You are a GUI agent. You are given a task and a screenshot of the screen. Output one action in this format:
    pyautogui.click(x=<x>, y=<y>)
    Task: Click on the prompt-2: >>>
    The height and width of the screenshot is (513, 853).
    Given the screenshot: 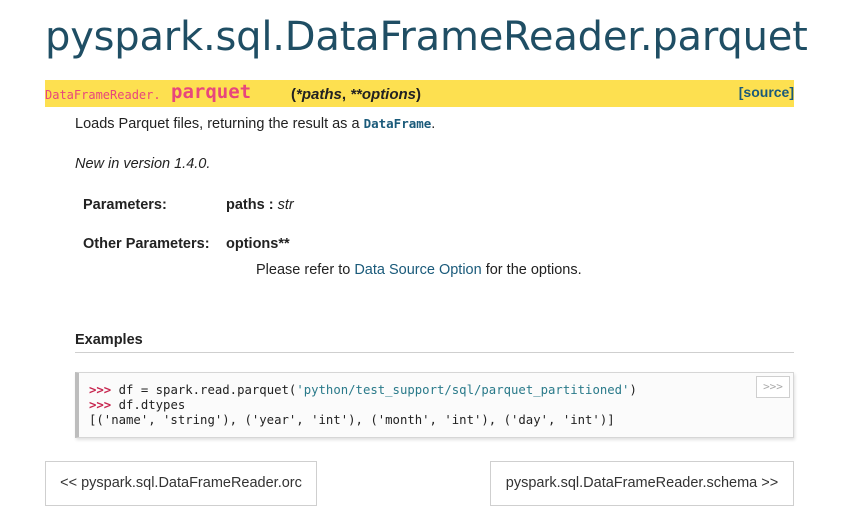 What is the action you would take?
    pyautogui.click(x=100, y=405)
    